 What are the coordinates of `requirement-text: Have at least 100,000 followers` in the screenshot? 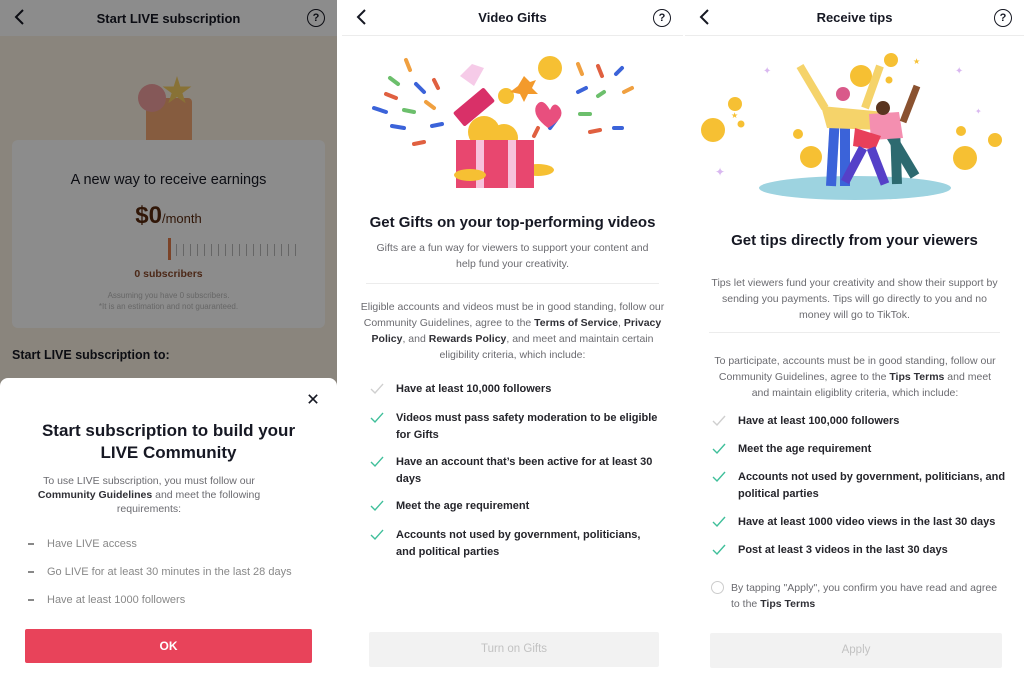 It's located at (819, 421).